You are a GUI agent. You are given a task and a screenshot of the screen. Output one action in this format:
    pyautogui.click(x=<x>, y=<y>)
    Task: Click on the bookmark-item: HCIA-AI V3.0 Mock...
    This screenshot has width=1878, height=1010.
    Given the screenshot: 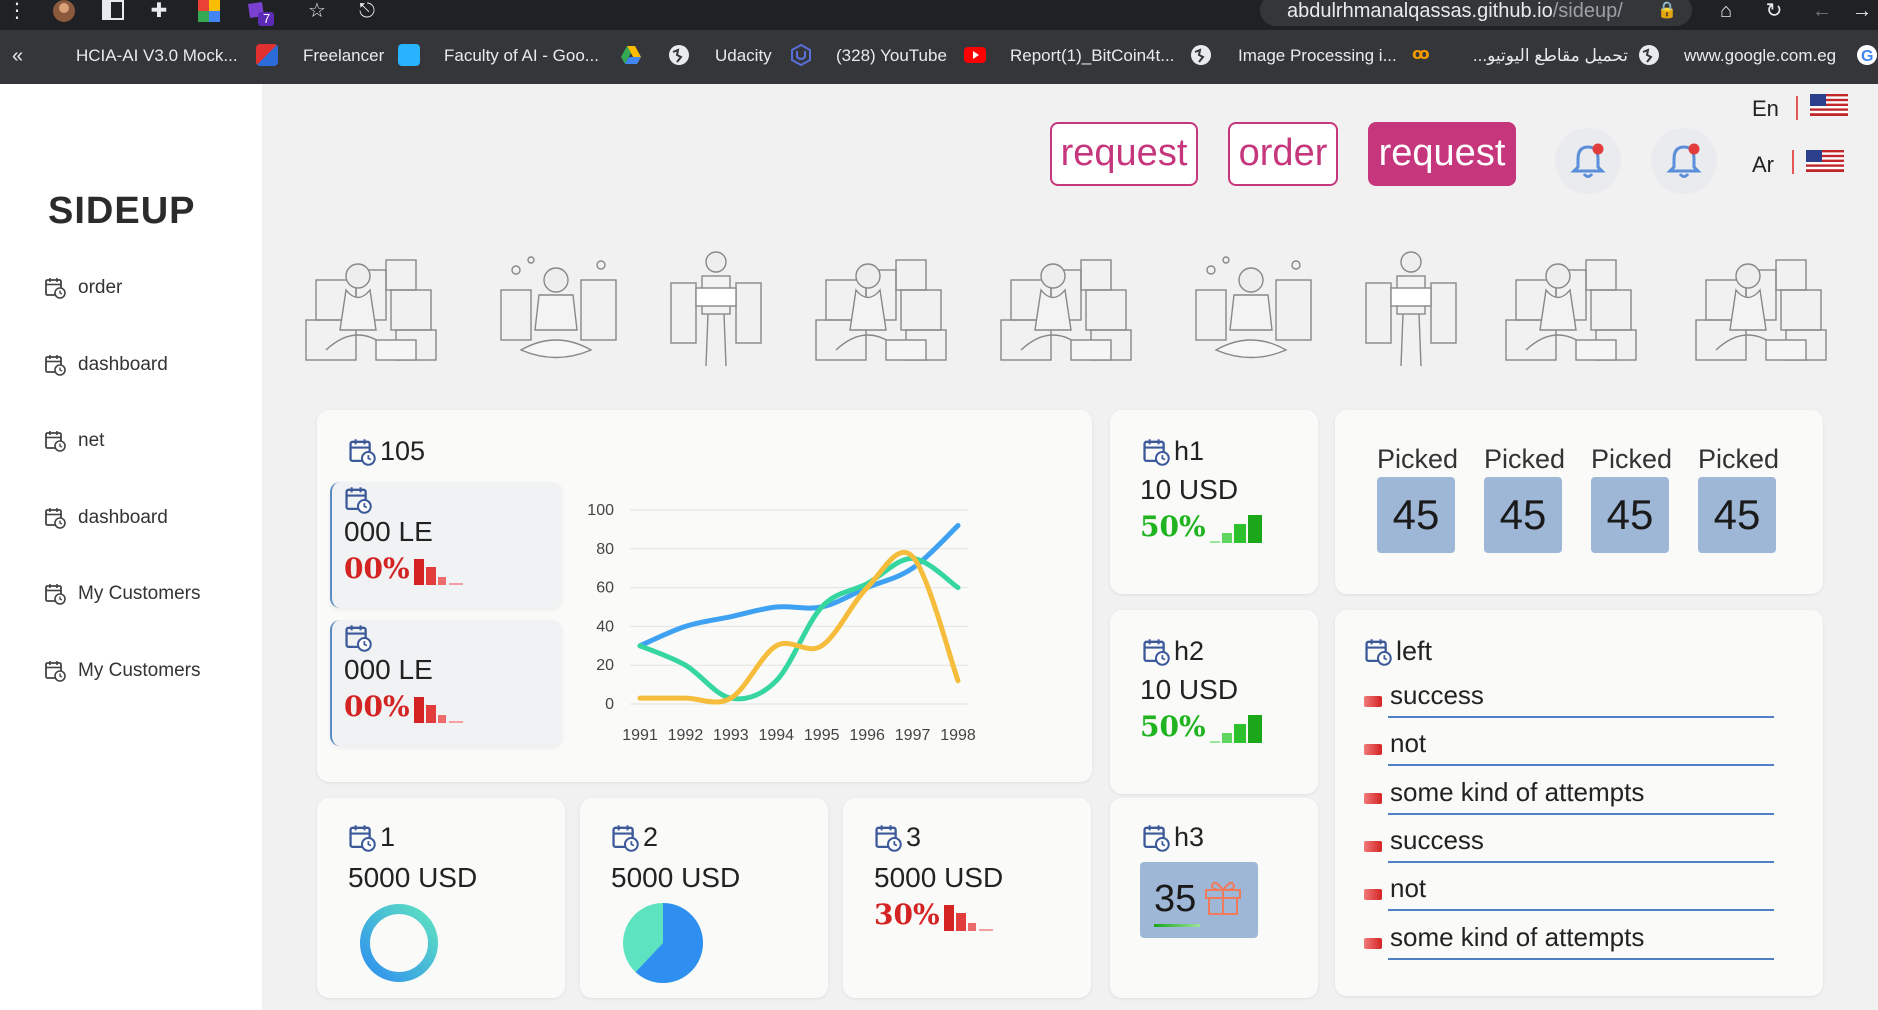 What is the action you would take?
    pyautogui.click(x=157, y=56)
    